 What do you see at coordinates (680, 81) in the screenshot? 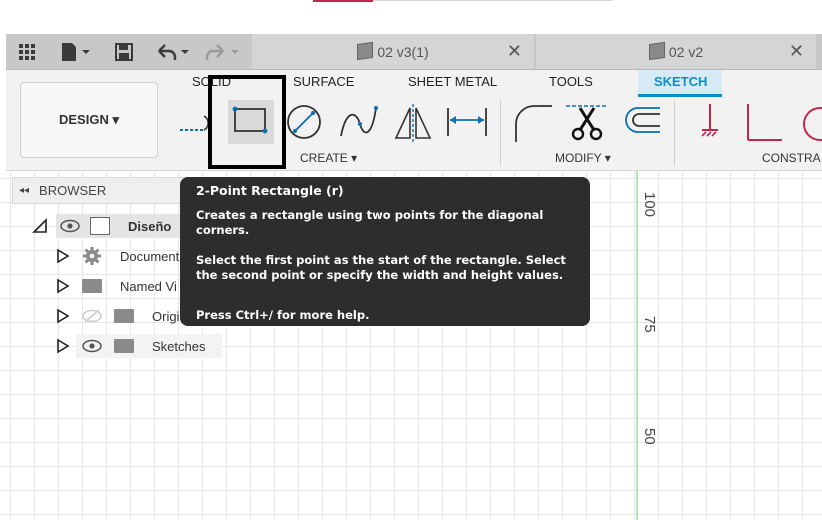
I see `tab-sketch: SKETCH` at bounding box center [680, 81].